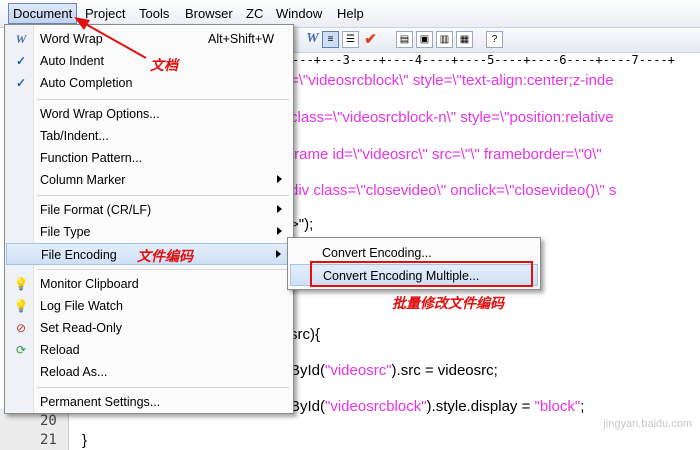  What do you see at coordinates (165, 257) in the screenshot?
I see `annotation-file-encoding: 文件编码` at bounding box center [165, 257].